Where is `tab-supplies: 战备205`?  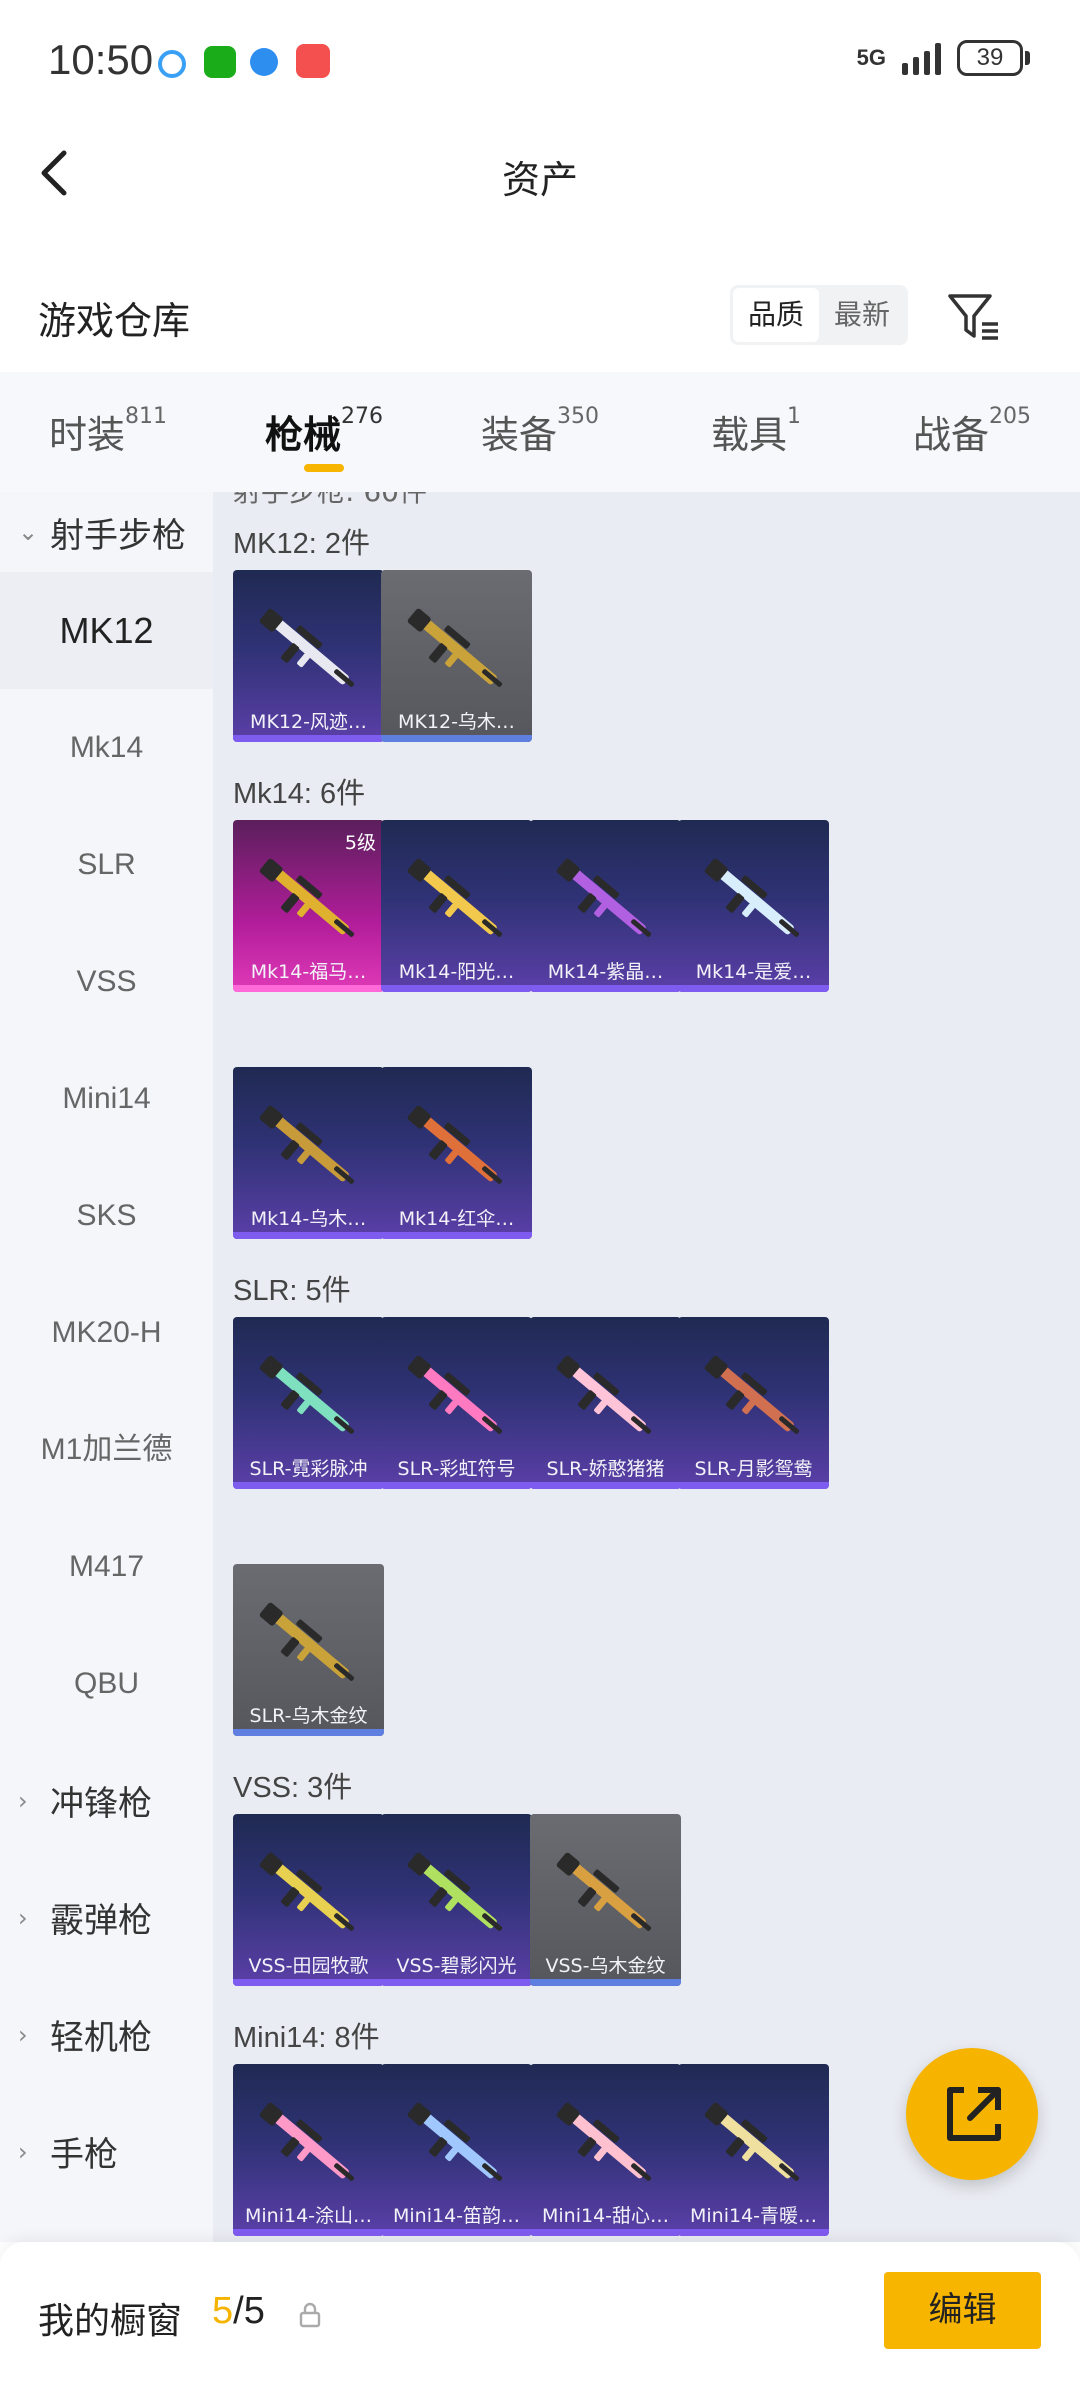 tab-supplies: 战备205 is located at coordinates (972, 432).